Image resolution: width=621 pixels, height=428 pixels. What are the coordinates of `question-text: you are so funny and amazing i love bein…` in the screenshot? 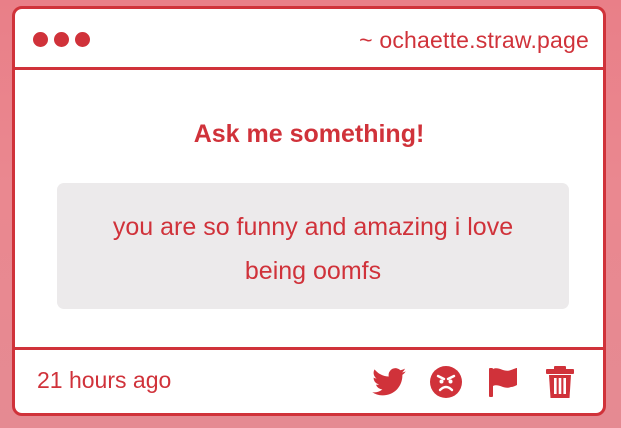 It's located at (313, 249).